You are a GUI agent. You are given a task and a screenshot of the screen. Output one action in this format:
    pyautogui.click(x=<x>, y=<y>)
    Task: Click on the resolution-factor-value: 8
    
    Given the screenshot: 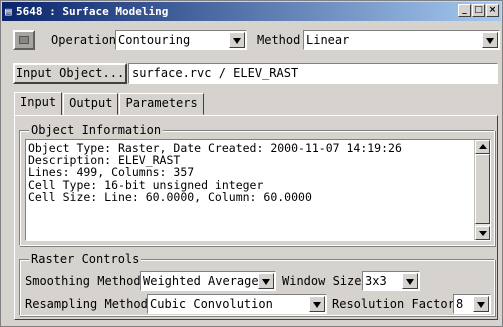 What is the action you would take?
    pyautogui.click(x=460, y=304)
    